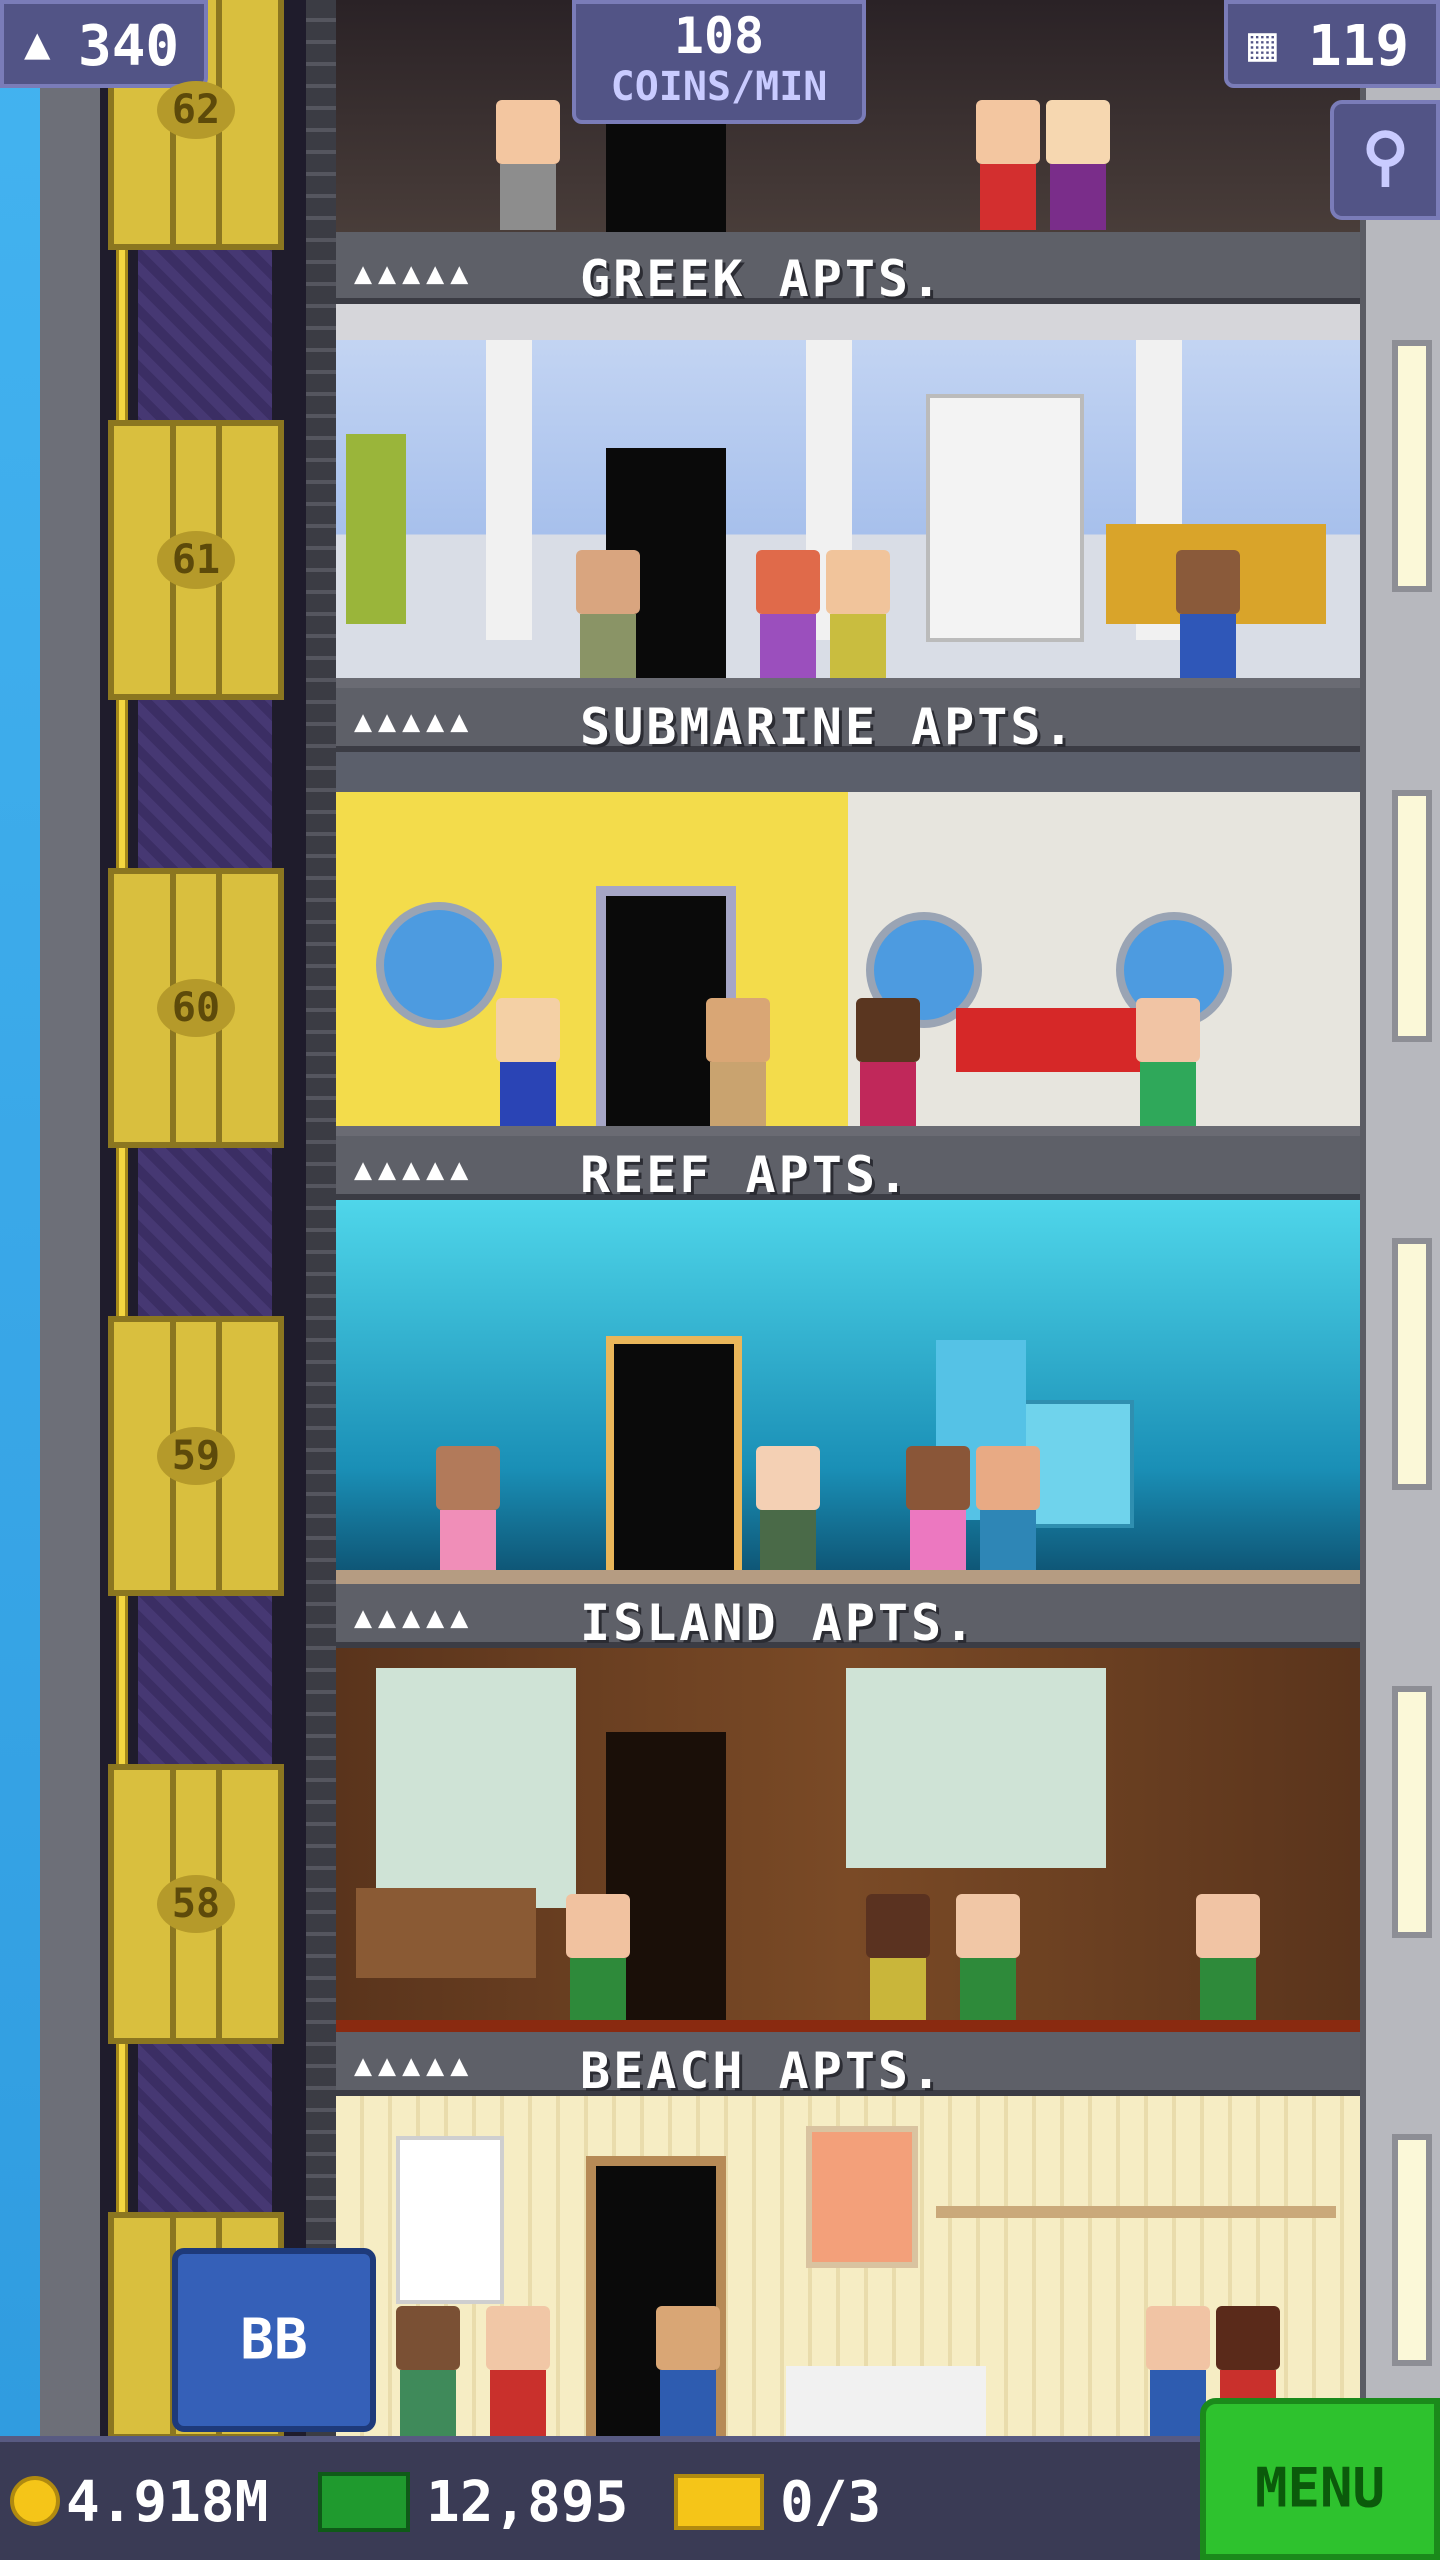 This screenshot has width=1440, height=2560. I want to click on menu-label: MENU, so click(1320, 2488).